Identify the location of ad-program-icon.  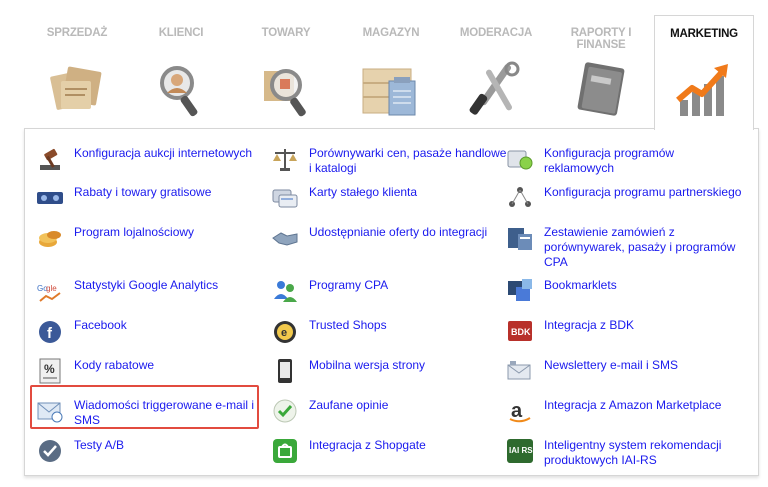
(520, 160).